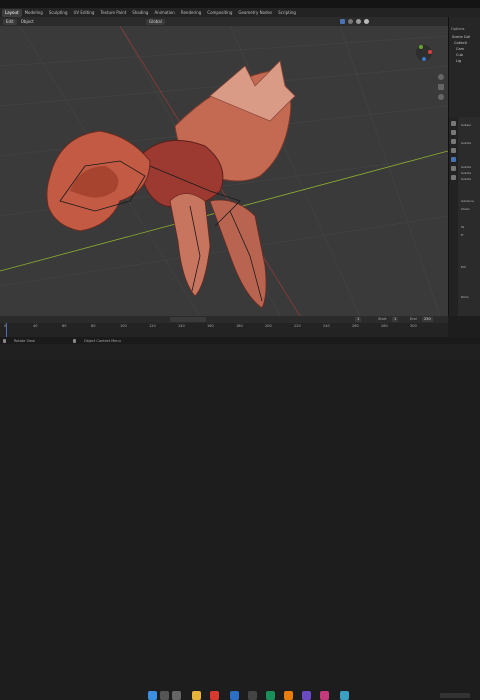 The height and width of the screenshot is (700, 480). Describe the element at coordinates (465, 209) in the screenshot. I see `property-label: Chain` at that location.